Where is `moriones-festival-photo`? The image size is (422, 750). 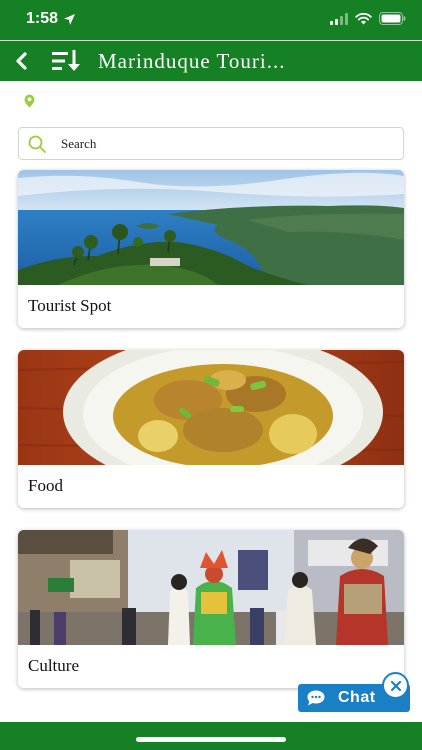
moriones-festival-photo is located at coordinates (211, 587).